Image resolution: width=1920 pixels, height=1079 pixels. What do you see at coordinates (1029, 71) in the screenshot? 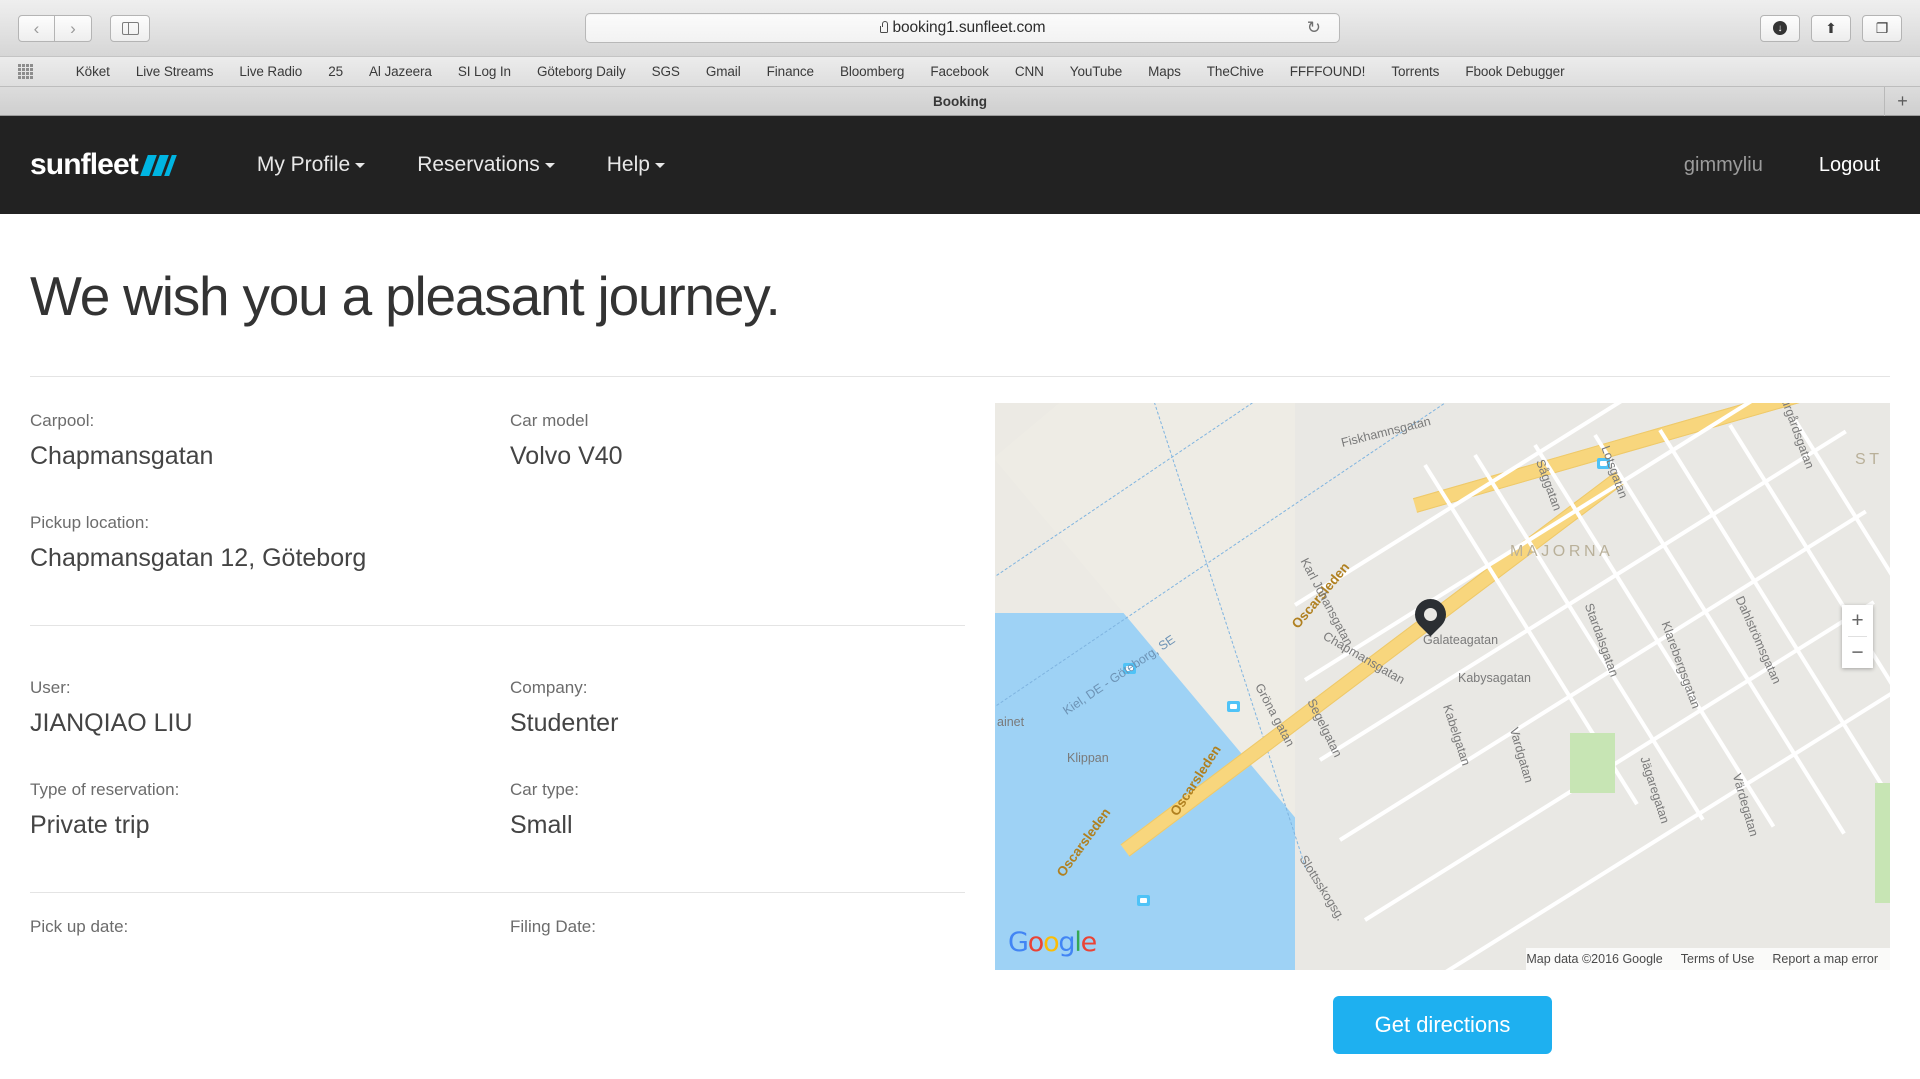
I see `bookmark-item: CNN` at bounding box center [1029, 71].